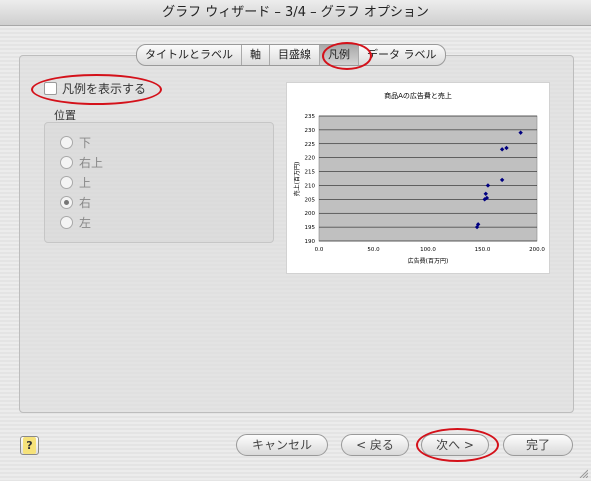  Describe the element at coordinates (402, 55) in the screenshot. I see `tab-data-labels: データ ラベル` at that location.